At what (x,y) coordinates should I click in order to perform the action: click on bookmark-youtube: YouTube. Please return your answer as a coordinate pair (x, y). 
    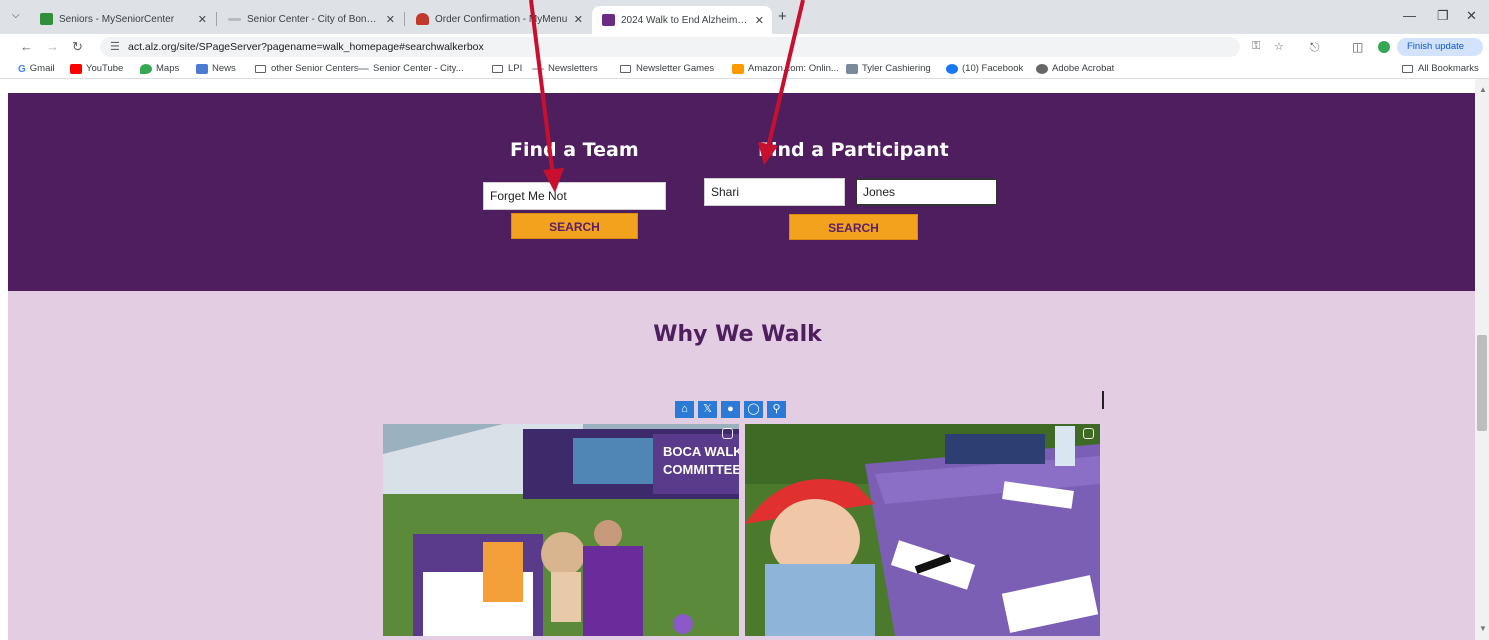
    Looking at the image, I should click on (96, 68).